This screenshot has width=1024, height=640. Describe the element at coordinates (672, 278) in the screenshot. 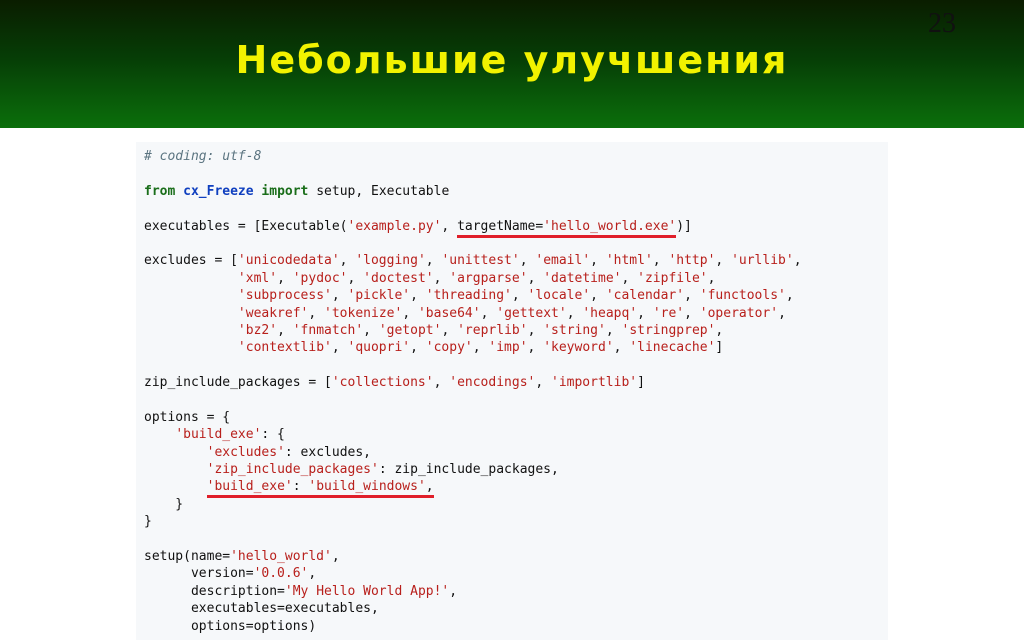

I see `code-token: 'zipfile'` at that location.